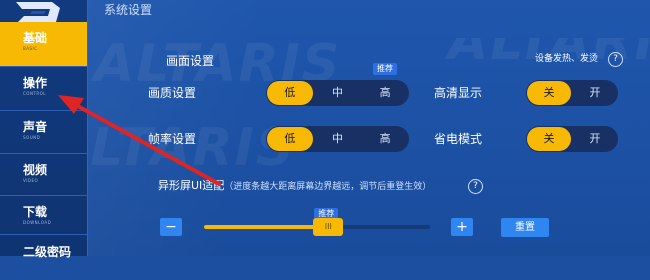 Image resolution: width=650 pixels, height=280 pixels. I want to click on sidebar-item-sublabel: SOUND, so click(32, 137).